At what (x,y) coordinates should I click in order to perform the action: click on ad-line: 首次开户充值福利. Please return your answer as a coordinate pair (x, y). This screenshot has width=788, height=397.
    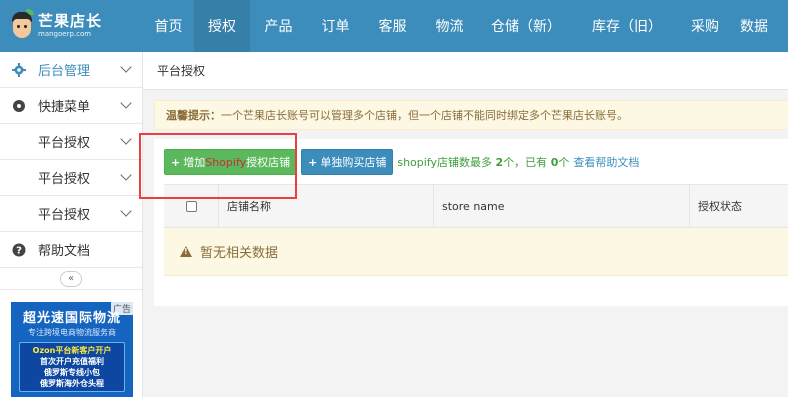
    Looking at the image, I should click on (72, 361).